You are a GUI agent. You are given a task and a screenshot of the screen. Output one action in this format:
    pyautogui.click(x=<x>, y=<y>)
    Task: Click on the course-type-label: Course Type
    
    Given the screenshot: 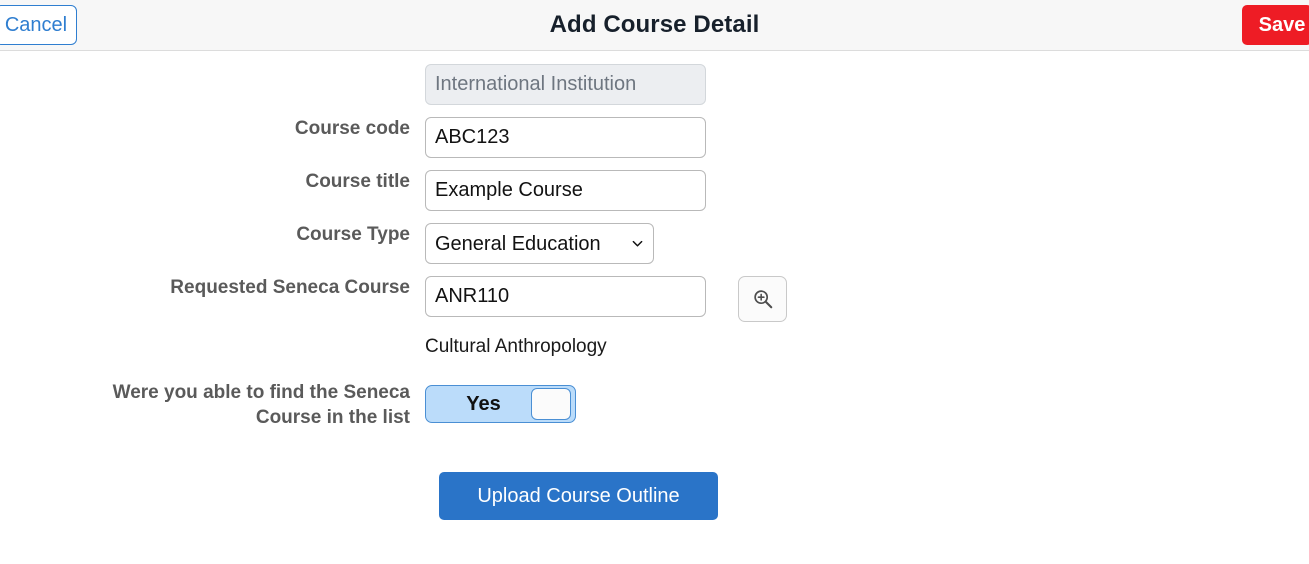 What is the action you would take?
    pyautogui.click(x=353, y=234)
    